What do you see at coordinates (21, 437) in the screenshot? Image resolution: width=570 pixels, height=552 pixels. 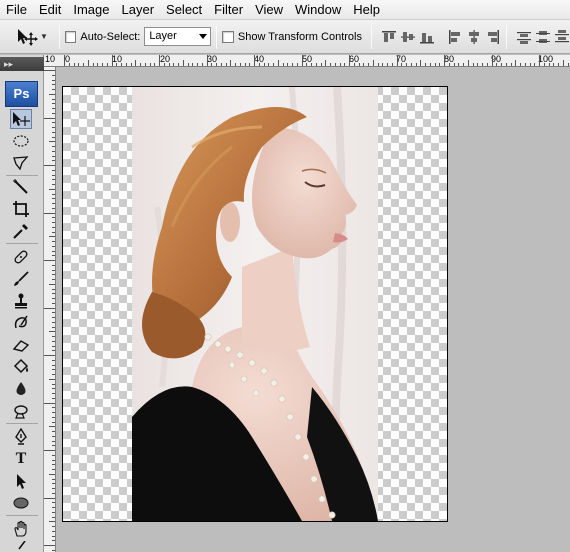 I see `pen-tool` at bounding box center [21, 437].